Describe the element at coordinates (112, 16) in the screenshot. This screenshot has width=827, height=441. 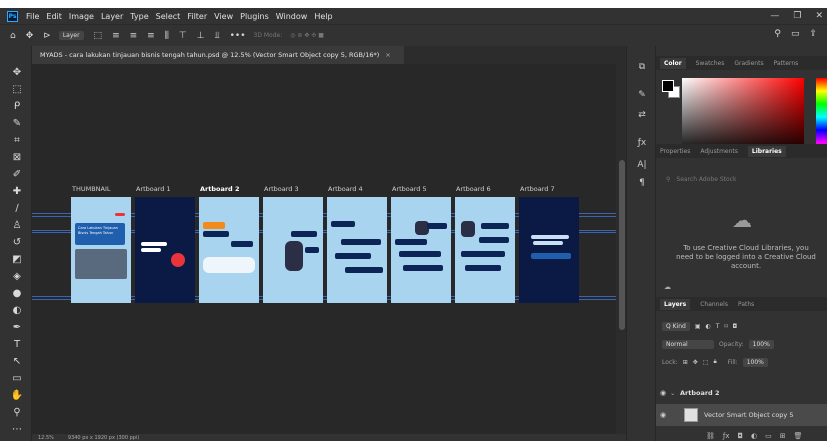
I see `menu-layer: Layer` at that location.